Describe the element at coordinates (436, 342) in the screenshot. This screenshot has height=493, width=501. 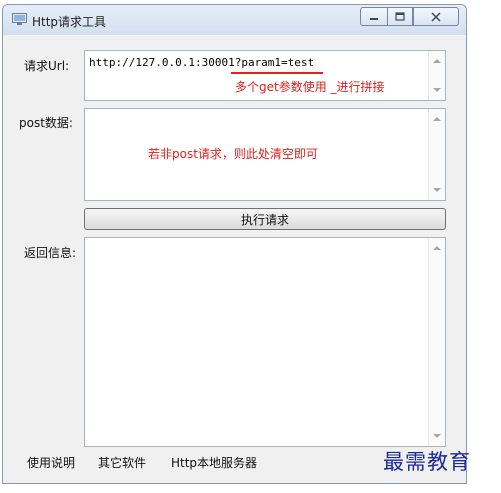
I see `response-scrollbar` at that location.